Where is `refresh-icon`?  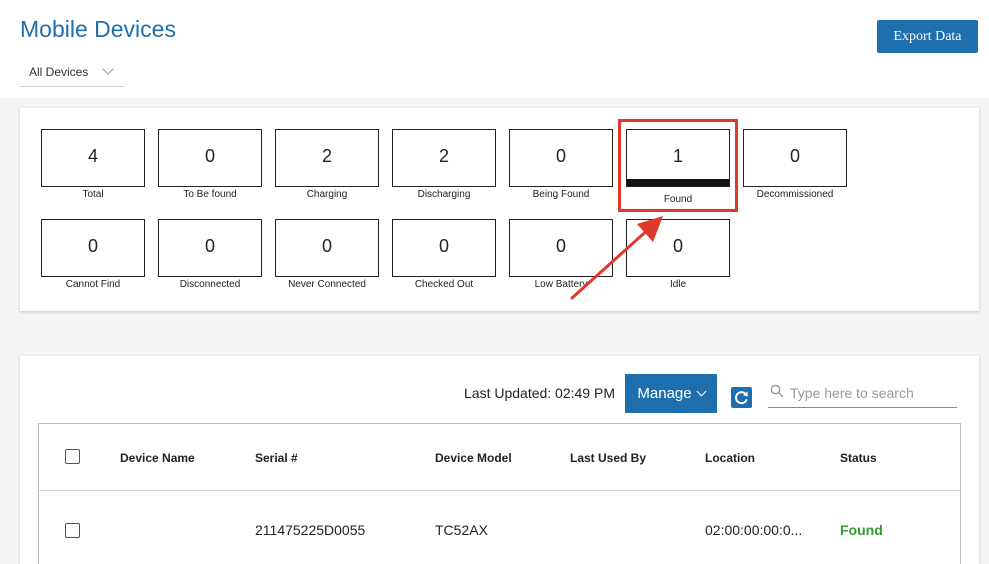 refresh-icon is located at coordinates (741, 398).